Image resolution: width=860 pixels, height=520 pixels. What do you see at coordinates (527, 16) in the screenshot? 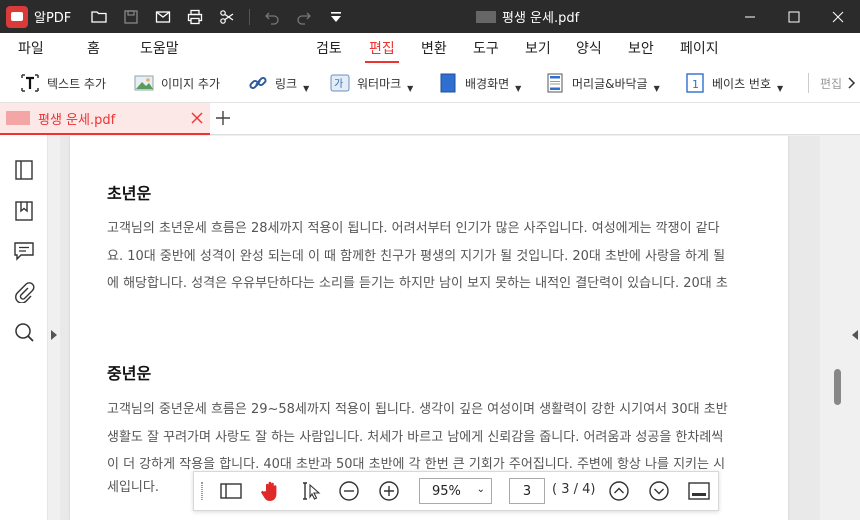
I see `document-title: 평생 운세.pdf` at bounding box center [527, 16].